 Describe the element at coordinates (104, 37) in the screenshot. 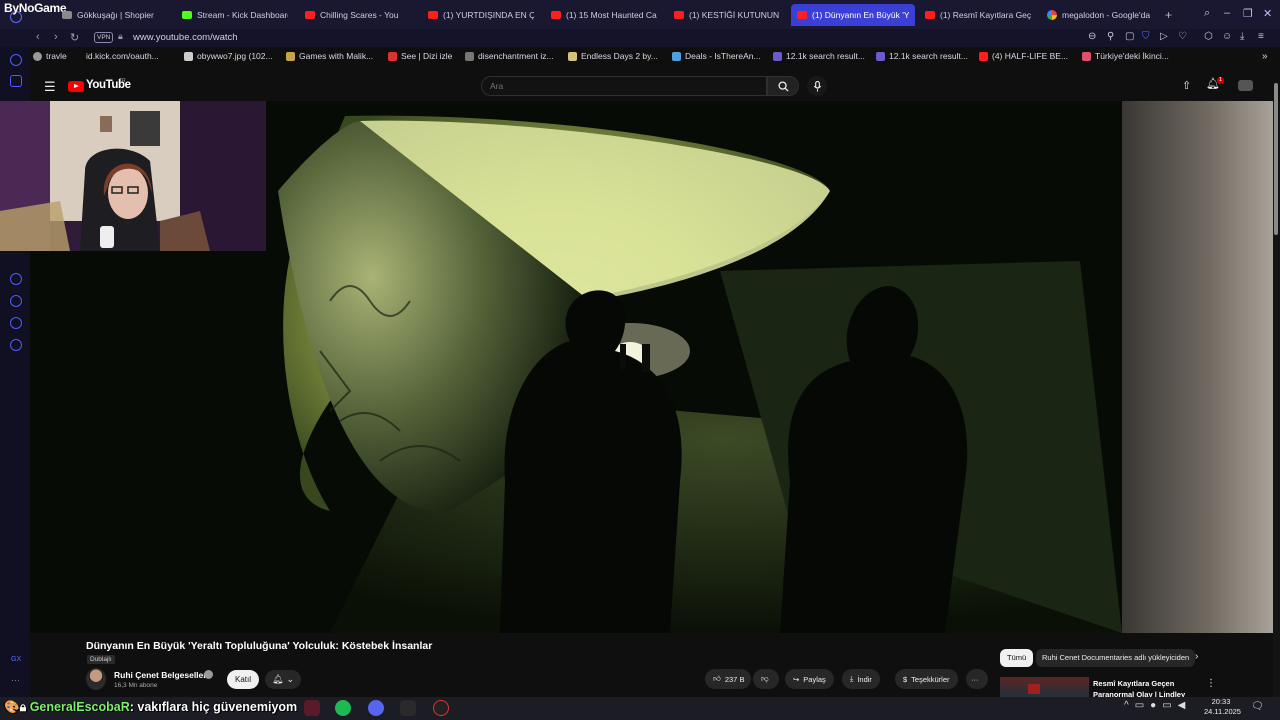

I see `vpn-badge: VPN` at that location.